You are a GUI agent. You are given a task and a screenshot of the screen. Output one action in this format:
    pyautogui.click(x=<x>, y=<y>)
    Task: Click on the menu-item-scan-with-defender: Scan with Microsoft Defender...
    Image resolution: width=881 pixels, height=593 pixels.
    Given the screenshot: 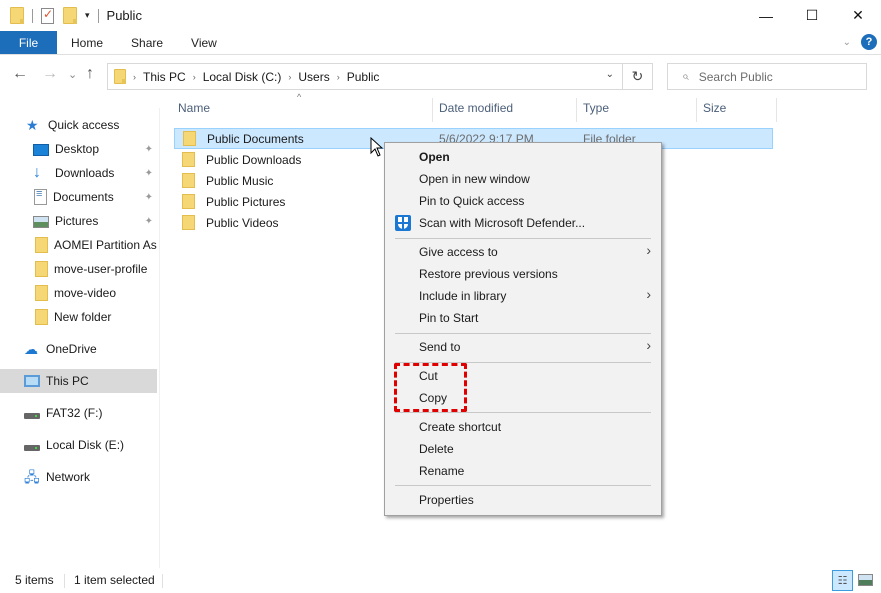 What is the action you would take?
    pyautogui.click(x=523, y=223)
    